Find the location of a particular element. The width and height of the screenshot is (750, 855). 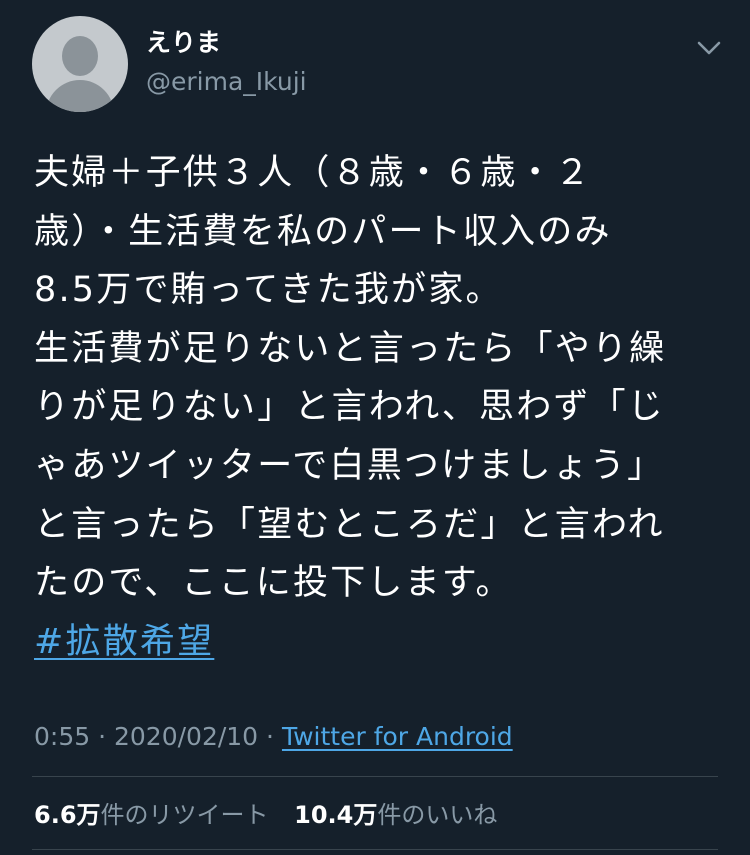

avatar-head-shape is located at coordinates (80, 56).